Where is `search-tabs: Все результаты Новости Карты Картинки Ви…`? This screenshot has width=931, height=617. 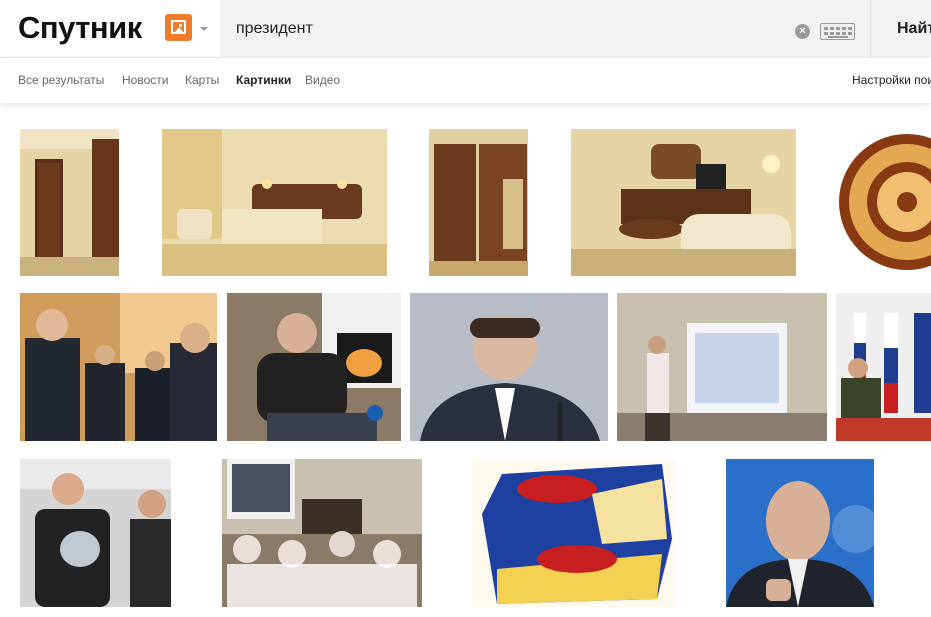 search-tabs: Все результаты Новости Карты Картинки Ви… is located at coordinates (465, 80).